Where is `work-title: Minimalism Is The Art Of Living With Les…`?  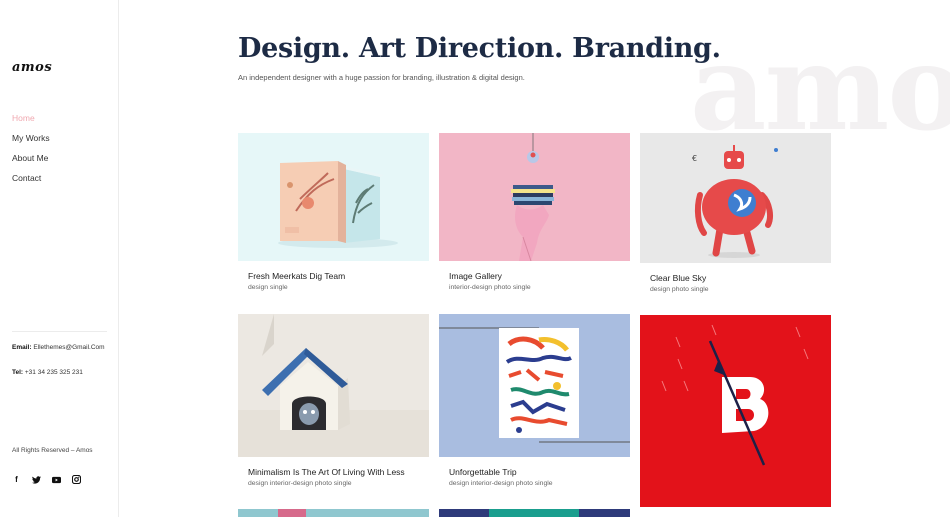 work-title: Minimalism Is The Art Of Living With Les… is located at coordinates (338, 472).